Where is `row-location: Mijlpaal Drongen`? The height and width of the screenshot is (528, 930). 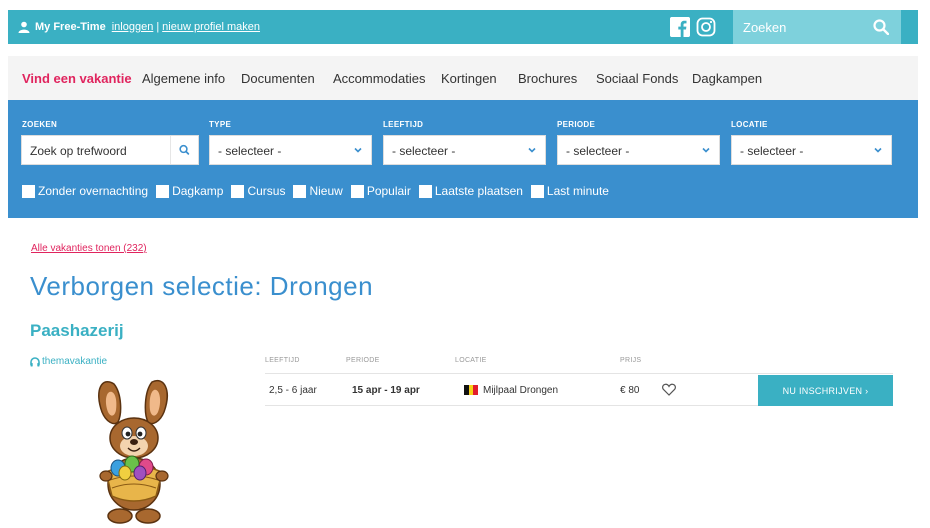 row-location: Mijlpaal Drongen is located at coordinates (521, 390).